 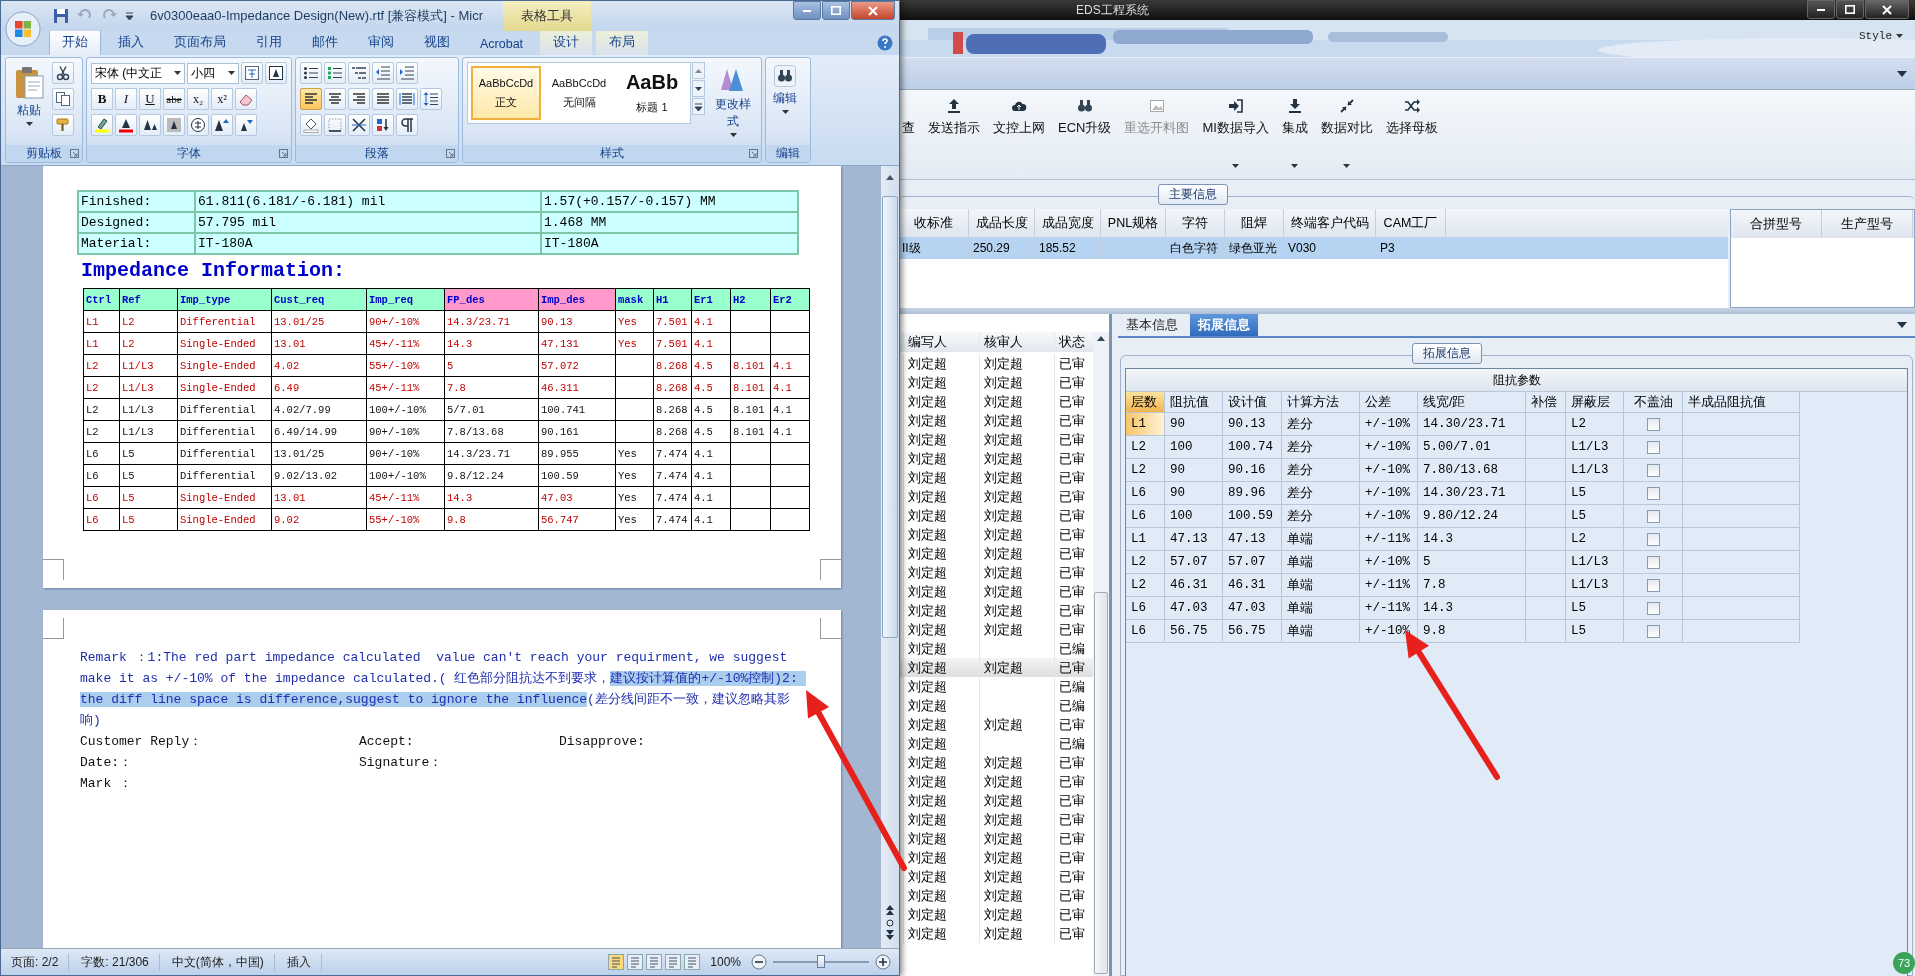 What do you see at coordinates (1411, 117) in the screenshot?
I see `toolbar-button: 选择母板` at bounding box center [1411, 117].